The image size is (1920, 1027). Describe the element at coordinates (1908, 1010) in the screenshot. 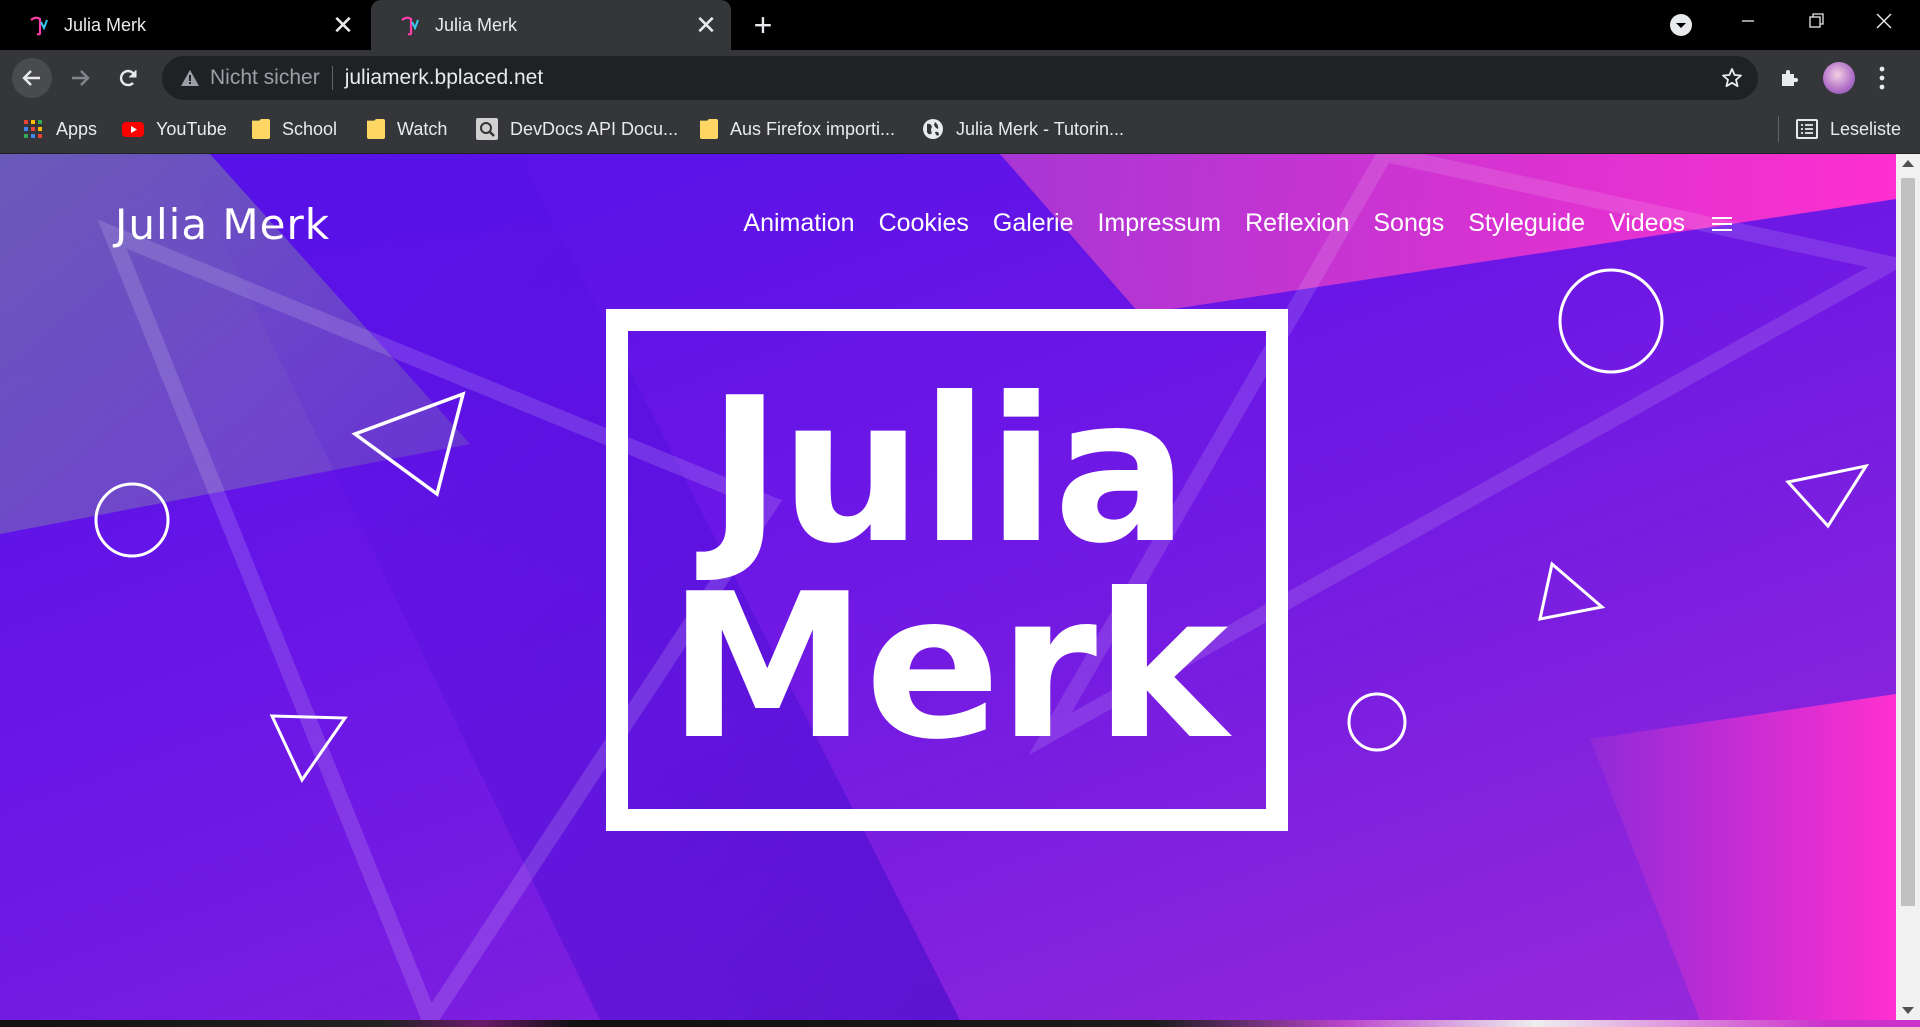

I see `scroll-down-icon` at that location.